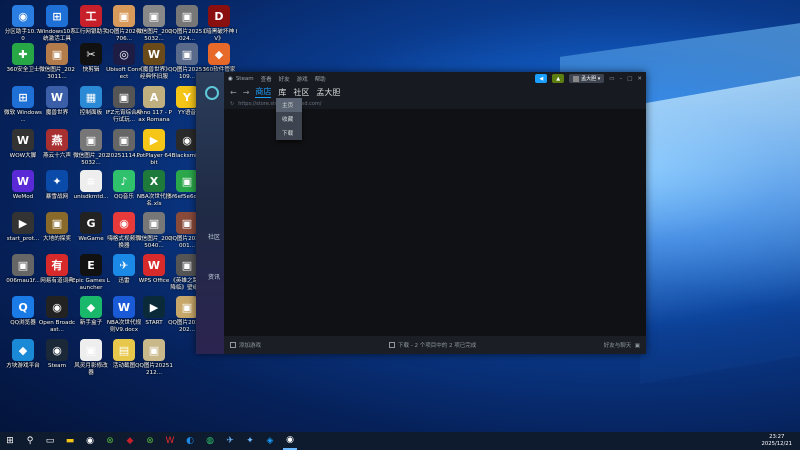 The image size is (800, 450). Describe the element at coordinates (558, 78) in the screenshot. I see `notifications-button: ▲` at that location.